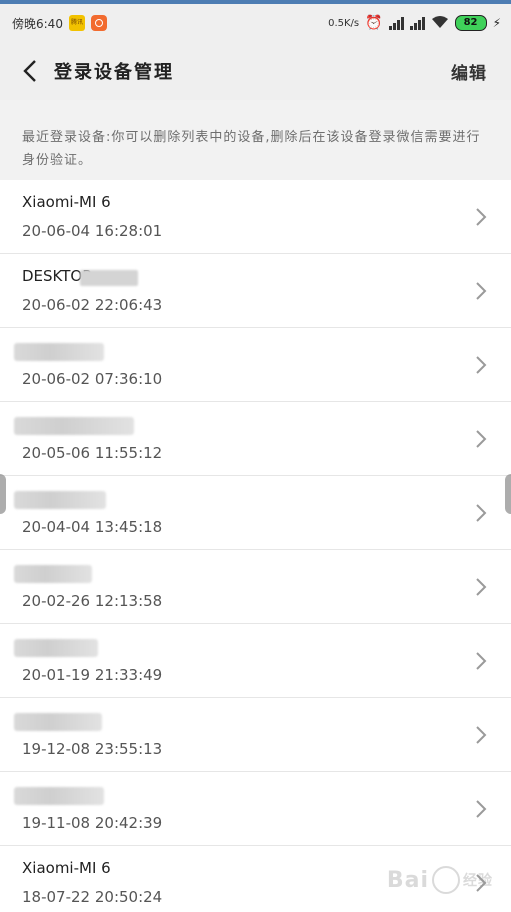 The width and height of the screenshot is (511, 912). I want to click on edge-handle-left, so click(3, 494).